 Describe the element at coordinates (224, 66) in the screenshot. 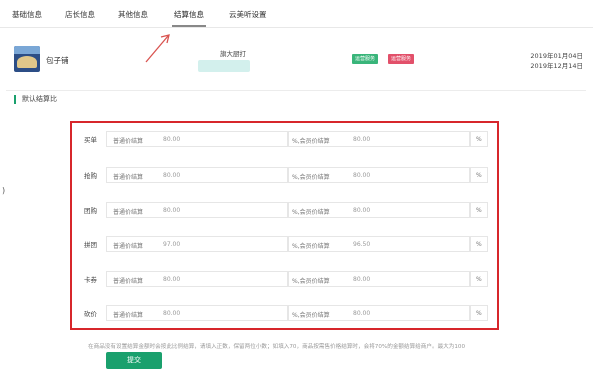

I see `redacted-block` at that location.